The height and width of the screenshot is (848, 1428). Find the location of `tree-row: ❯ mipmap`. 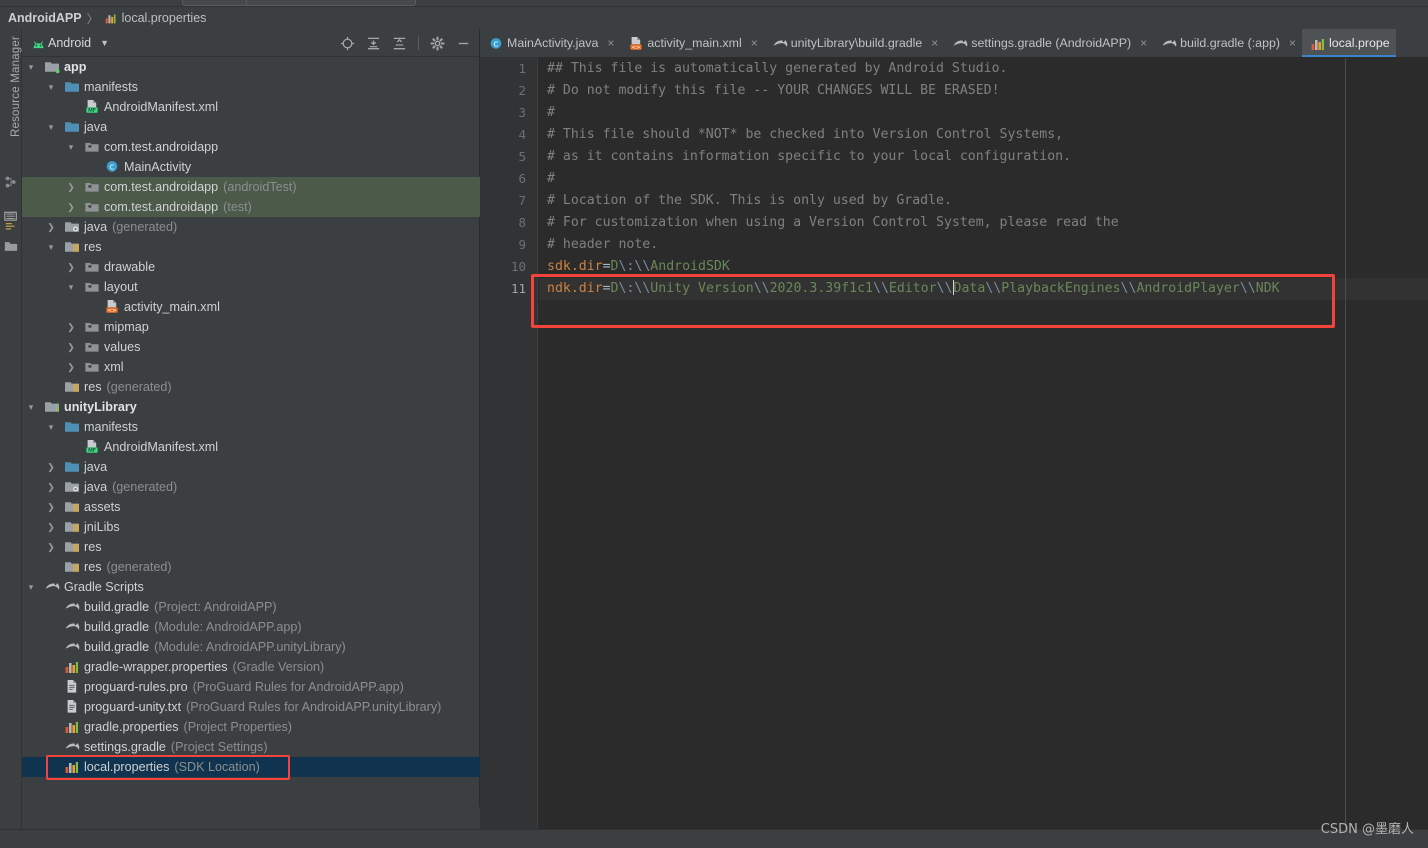

tree-row: ❯ mipmap is located at coordinates (251, 327).